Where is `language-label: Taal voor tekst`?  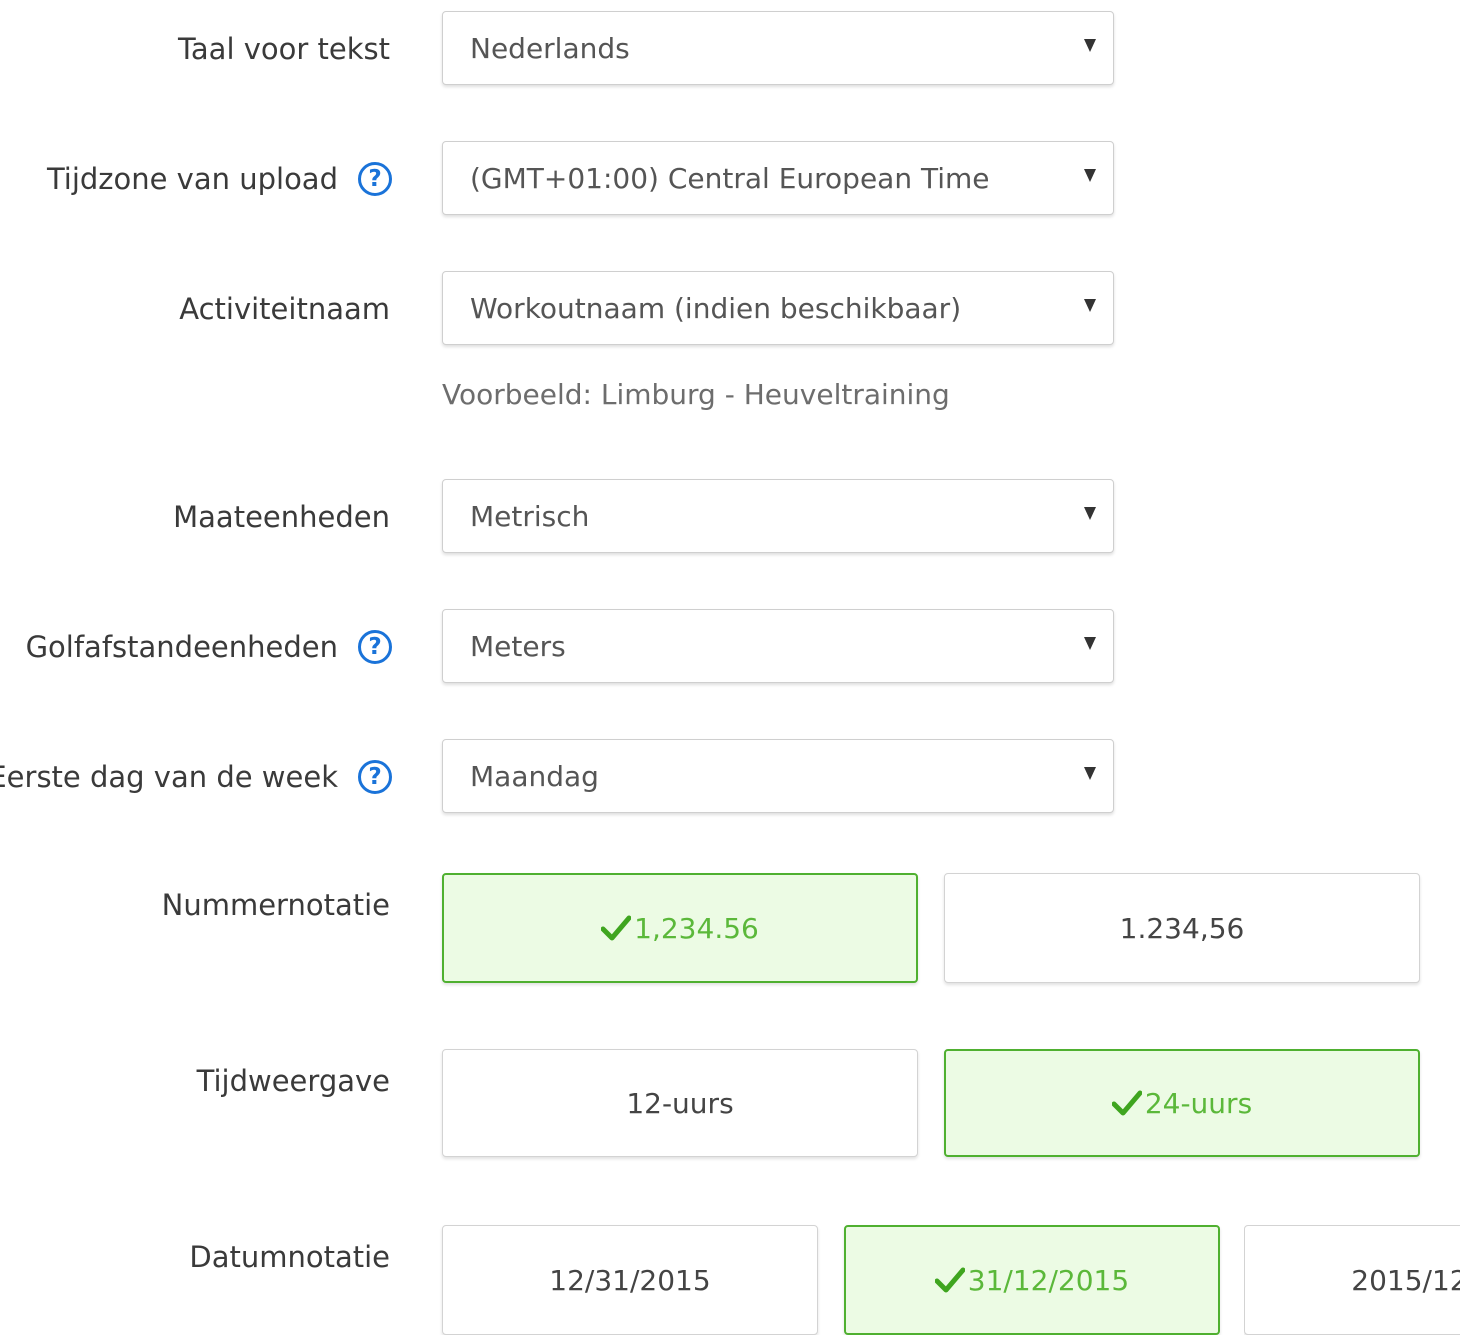 language-label: Taal voor tekst is located at coordinates (284, 49).